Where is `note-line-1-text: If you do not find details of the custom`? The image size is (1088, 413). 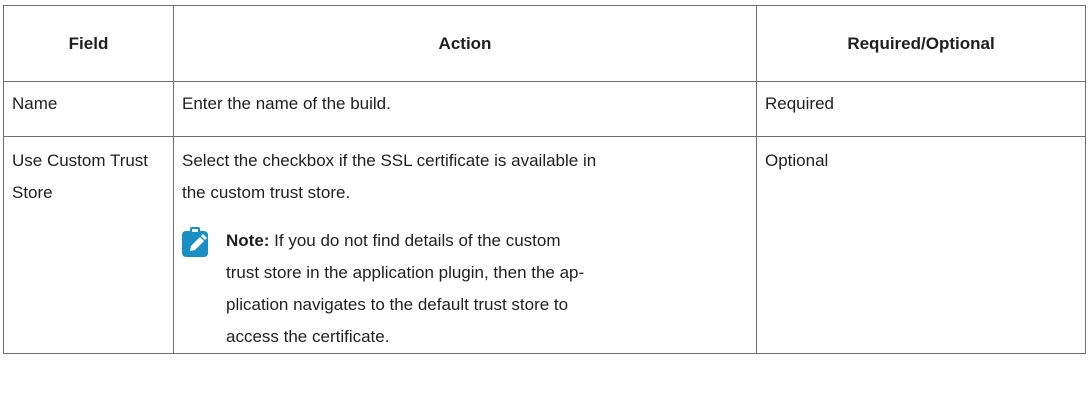
note-line-1-text: If you do not find details of the custom is located at coordinates (415, 240).